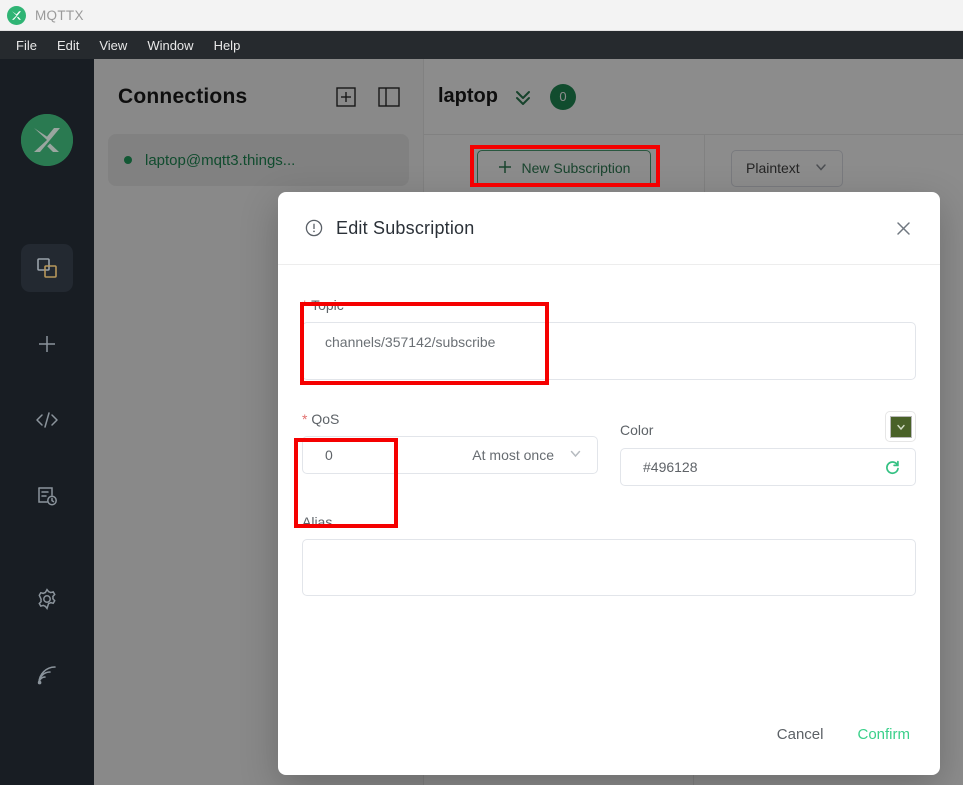  I want to click on app-title: MQTTX, so click(59, 15).